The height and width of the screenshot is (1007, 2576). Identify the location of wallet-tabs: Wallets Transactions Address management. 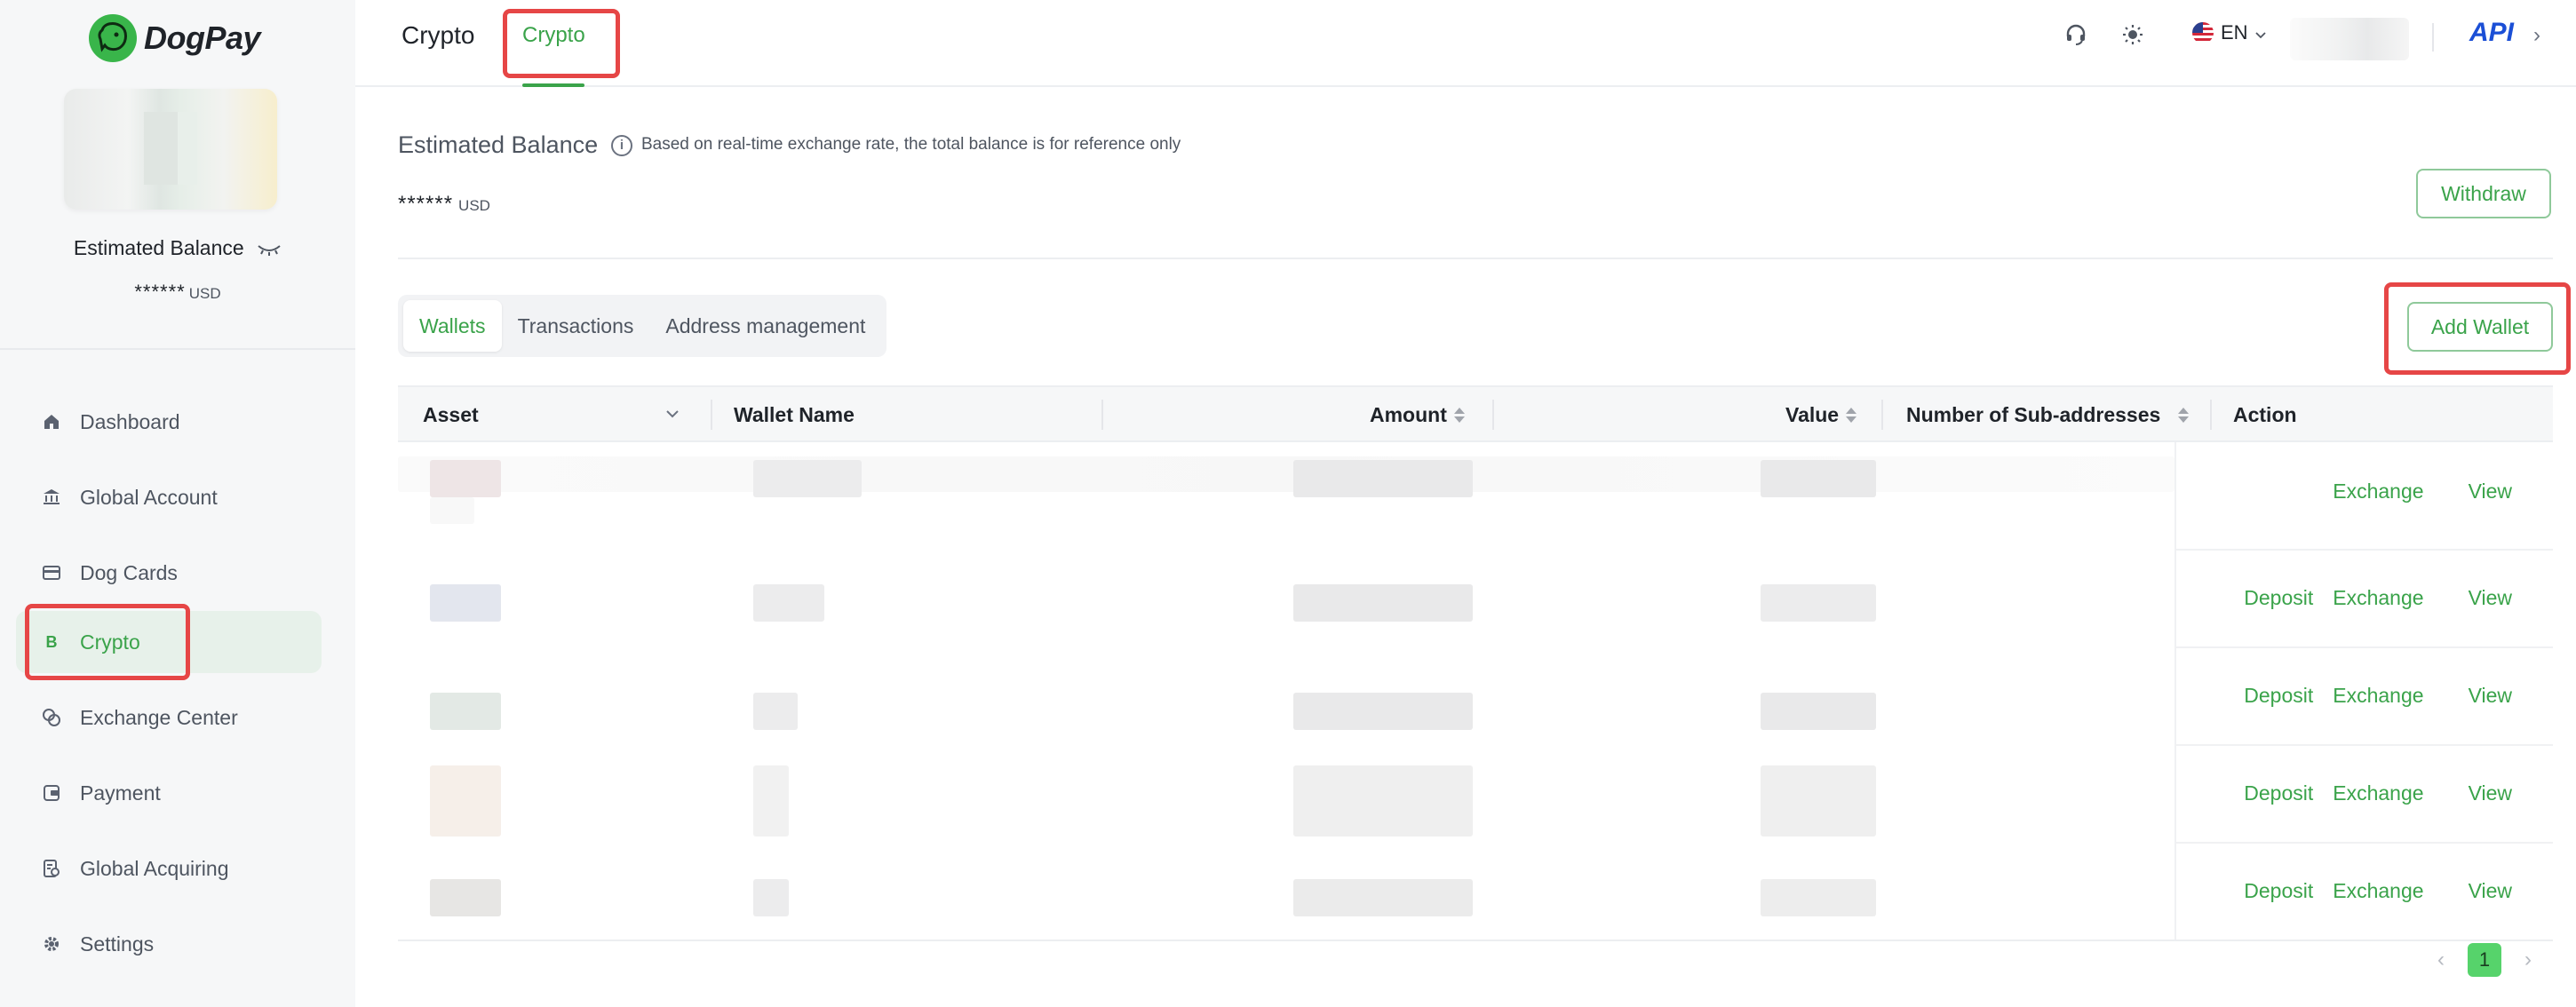
(642, 326).